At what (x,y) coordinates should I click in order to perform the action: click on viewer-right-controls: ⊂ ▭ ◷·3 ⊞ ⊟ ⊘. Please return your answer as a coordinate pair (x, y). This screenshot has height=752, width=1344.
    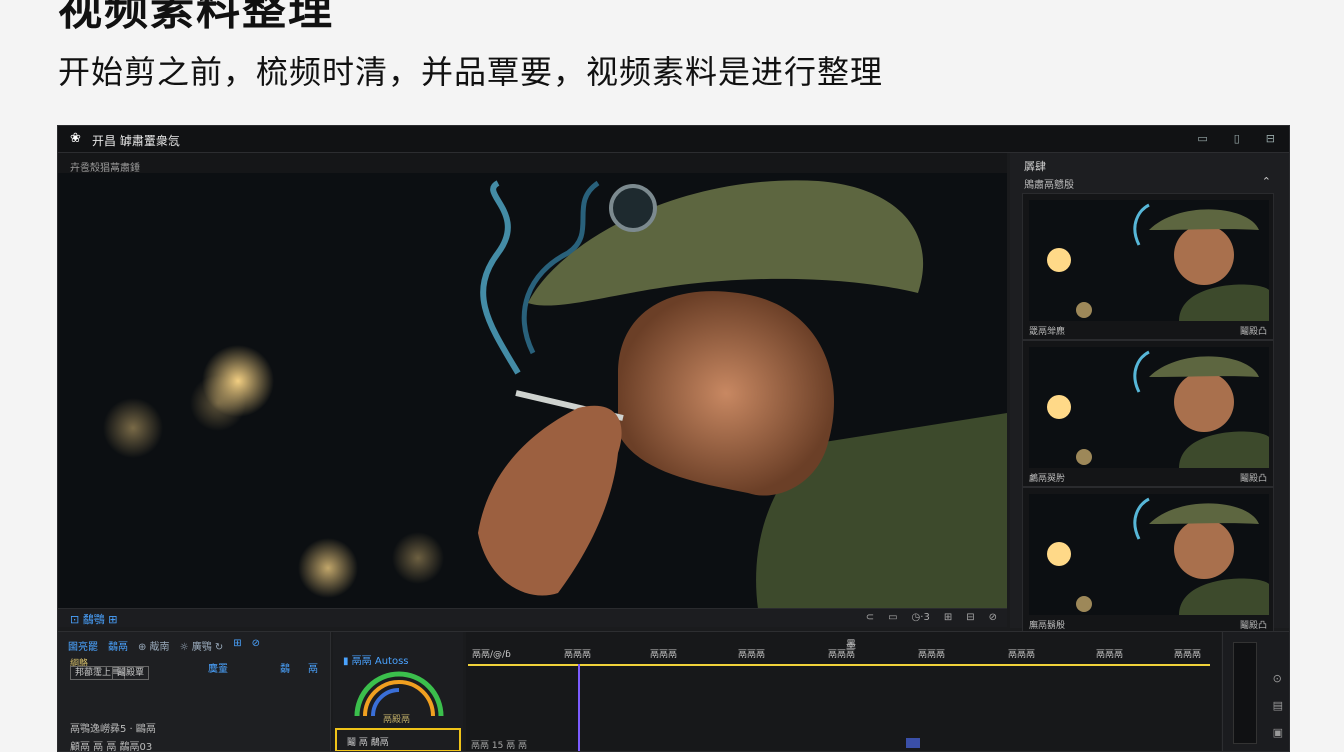
    Looking at the image, I should click on (931, 617).